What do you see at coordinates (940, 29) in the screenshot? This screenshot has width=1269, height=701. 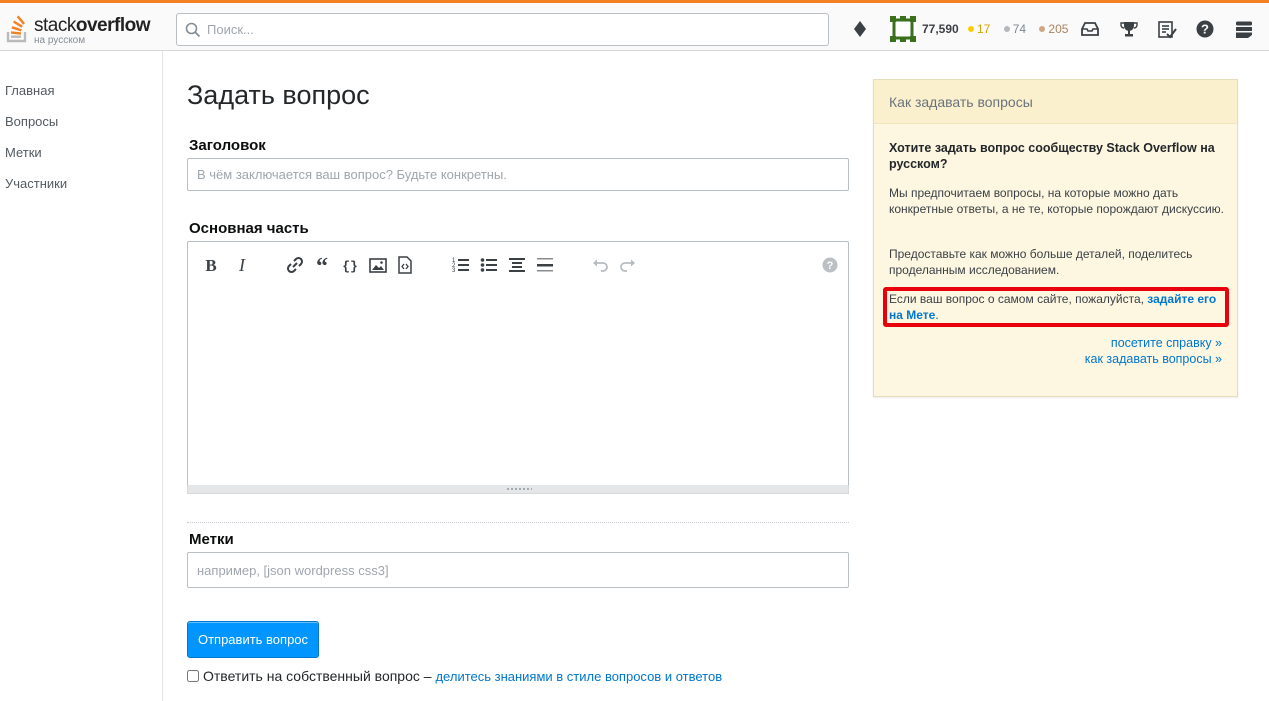 I see `reputation: 77,590` at bounding box center [940, 29].